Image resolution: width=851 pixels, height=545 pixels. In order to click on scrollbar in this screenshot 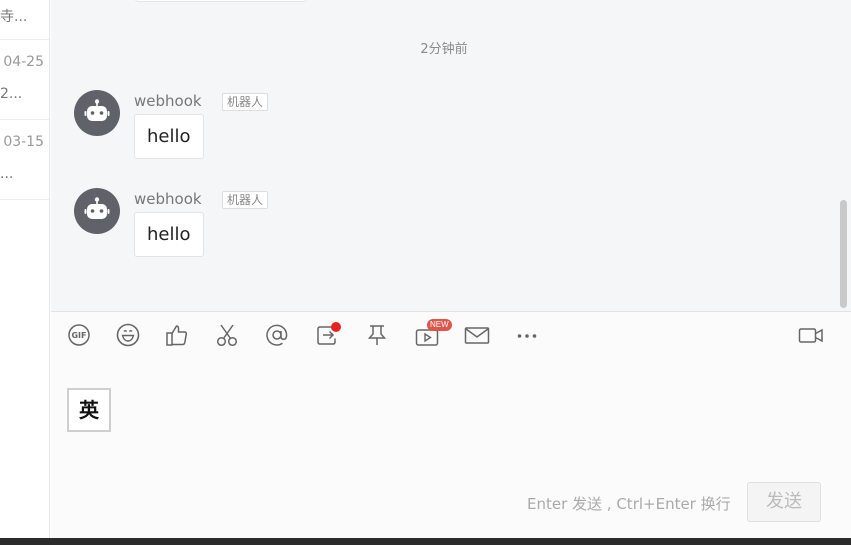, I will do `click(844, 155)`.